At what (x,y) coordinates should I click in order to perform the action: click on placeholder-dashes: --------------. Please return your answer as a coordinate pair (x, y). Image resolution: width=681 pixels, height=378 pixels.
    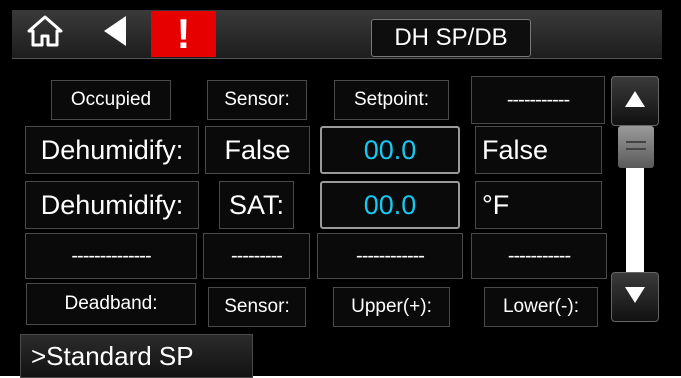
    Looking at the image, I should click on (111, 256).